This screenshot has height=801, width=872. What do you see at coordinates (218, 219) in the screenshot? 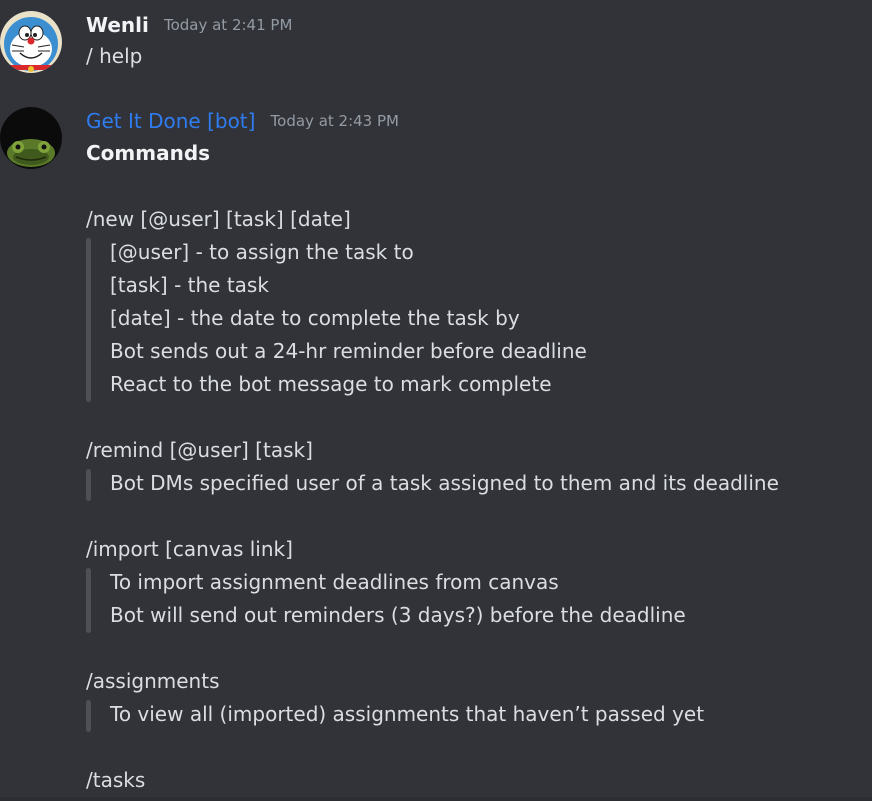
I see `command-name: /new [@user] [task] [date]` at bounding box center [218, 219].